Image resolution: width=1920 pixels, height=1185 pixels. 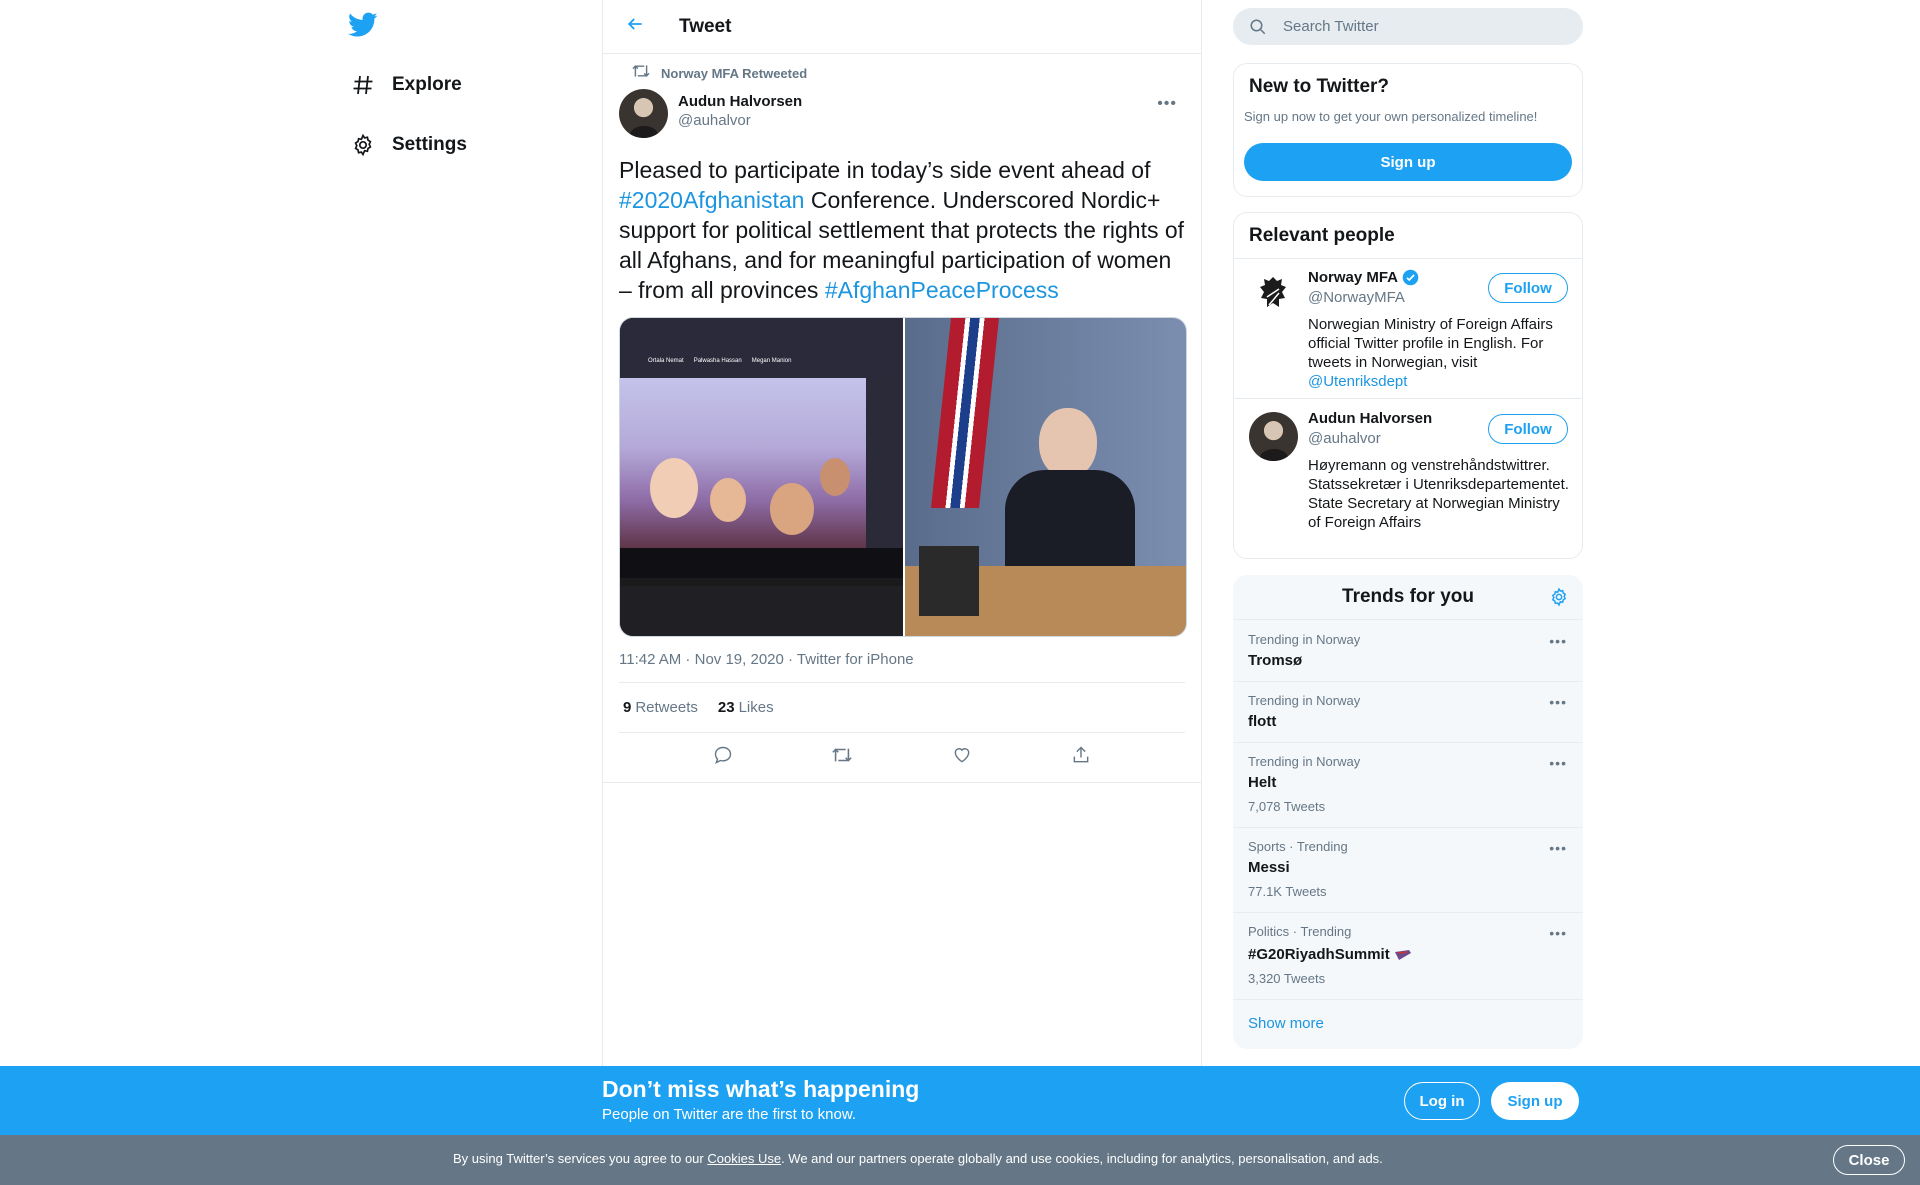 I want to click on signup-button: Sign up, so click(x=1408, y=162).